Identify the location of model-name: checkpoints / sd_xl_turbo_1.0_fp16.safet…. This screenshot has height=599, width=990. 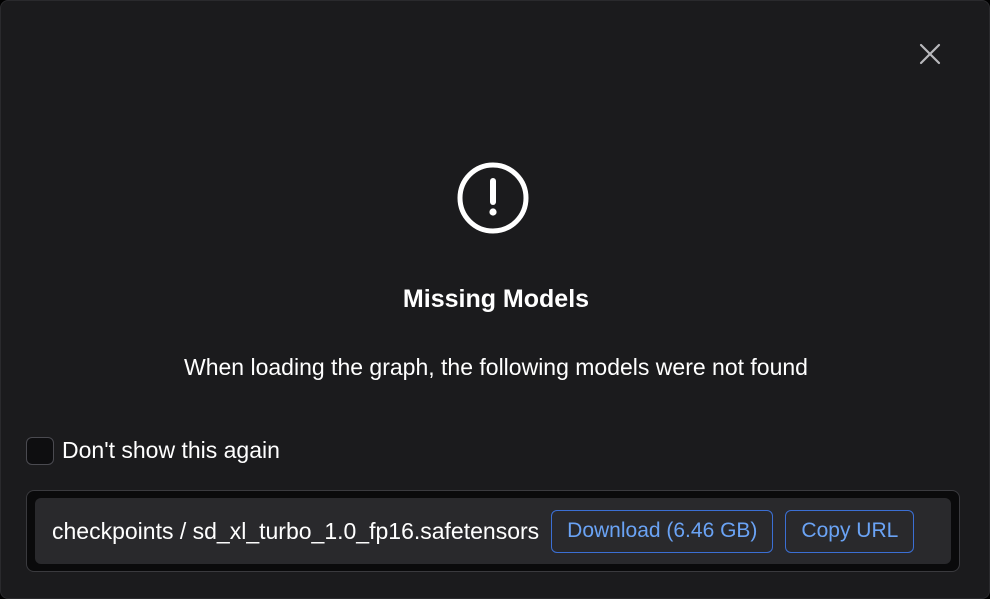
(296, 530).